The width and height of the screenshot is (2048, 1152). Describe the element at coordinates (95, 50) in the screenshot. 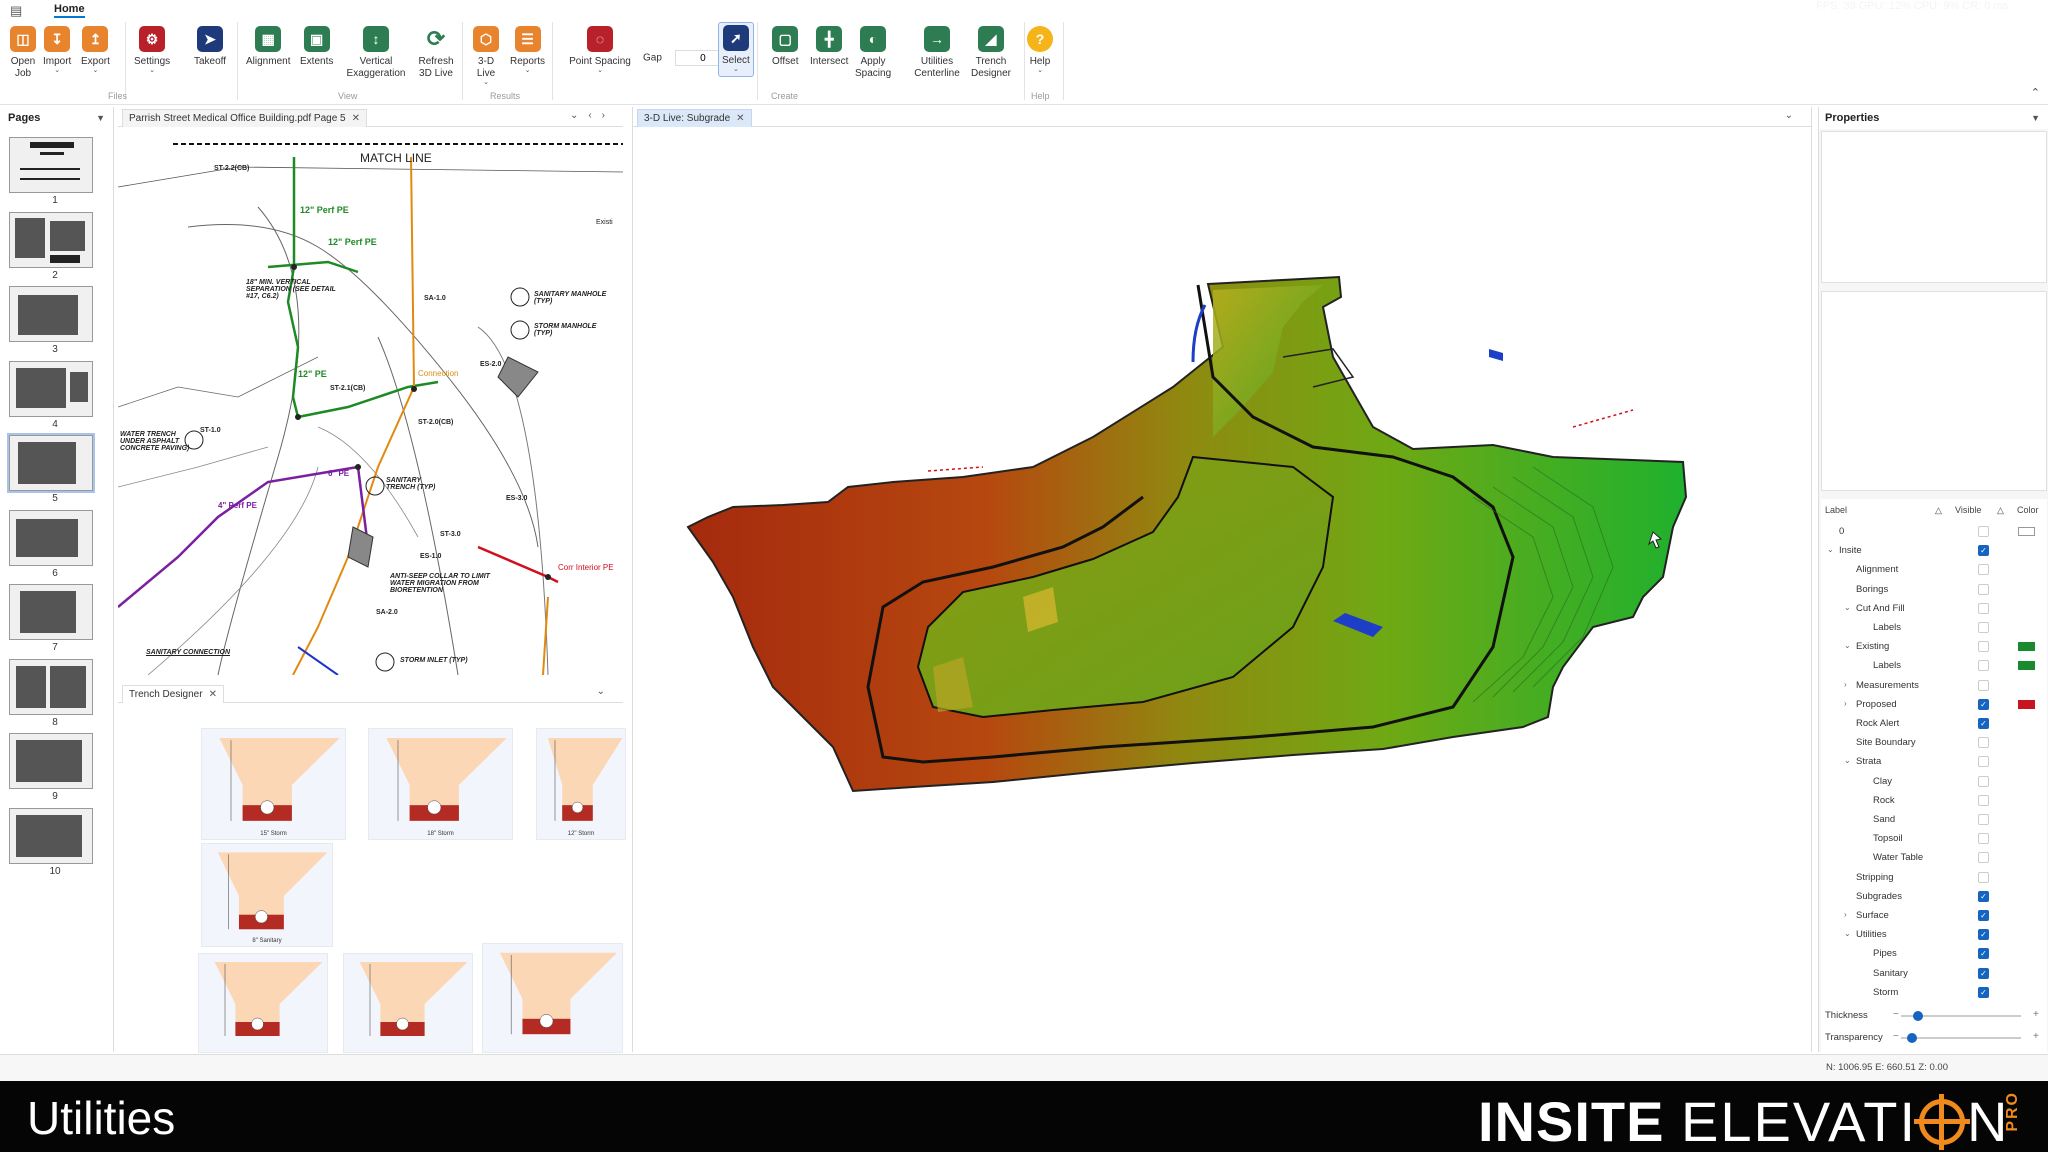

I see `export-button: ↥ Export ⌄` at that location.